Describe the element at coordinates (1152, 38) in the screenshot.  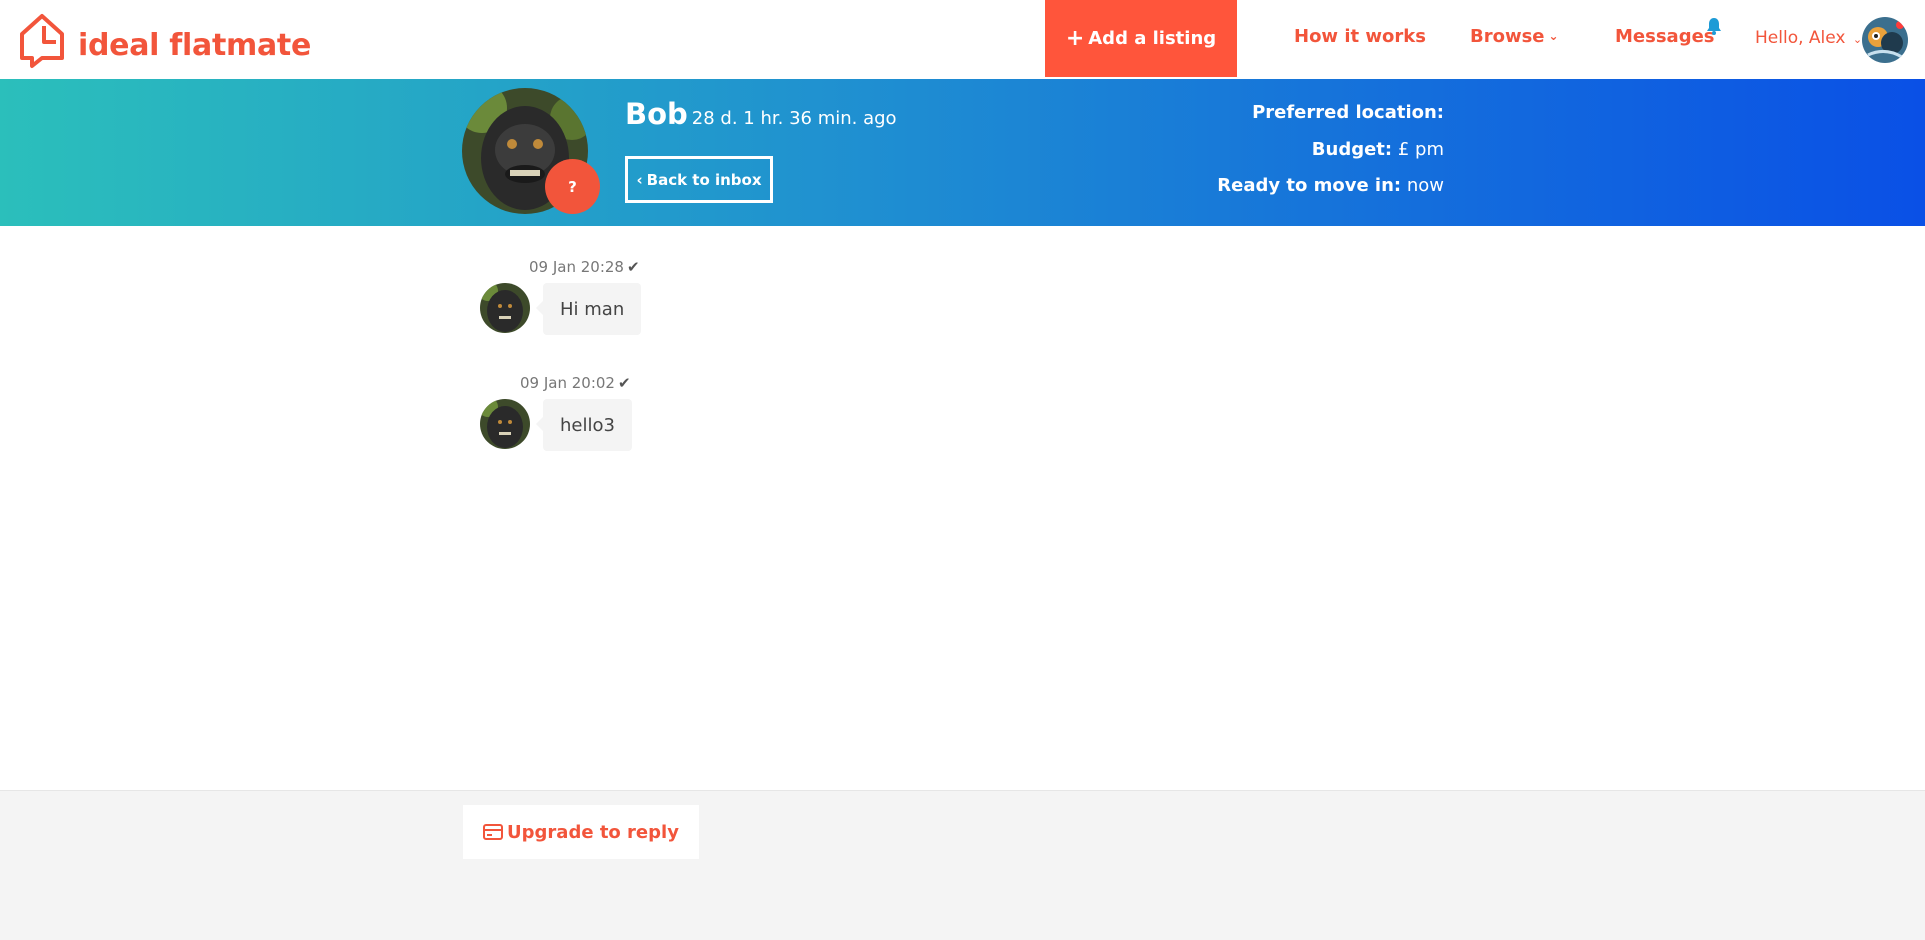
I see `add-listing-label: Add a listing` at that location.